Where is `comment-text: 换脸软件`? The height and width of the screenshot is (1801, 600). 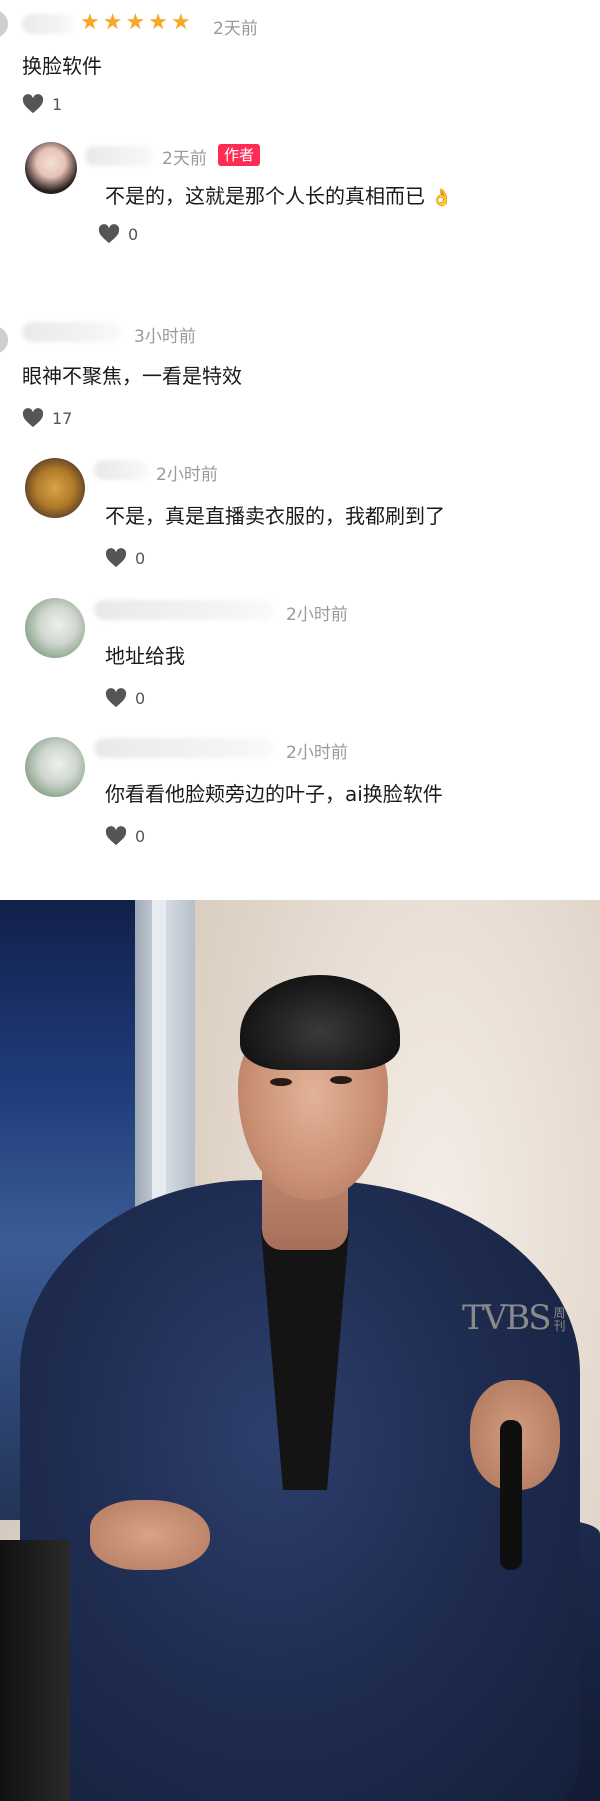 comment-text: 换脸软件 is located at coordinates (62, 66).